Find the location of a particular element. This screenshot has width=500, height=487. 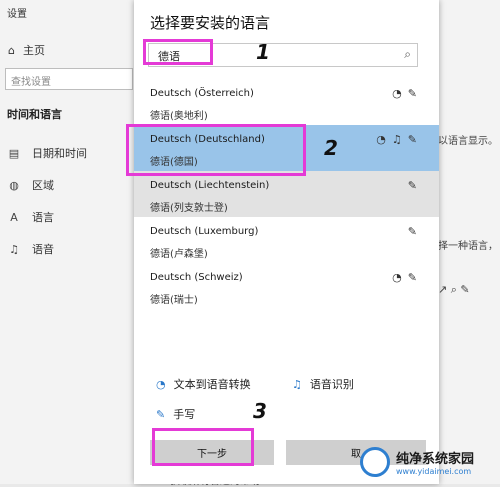

language-native-name: 德语(列支敦士登) is located at coordinates (189, 208).